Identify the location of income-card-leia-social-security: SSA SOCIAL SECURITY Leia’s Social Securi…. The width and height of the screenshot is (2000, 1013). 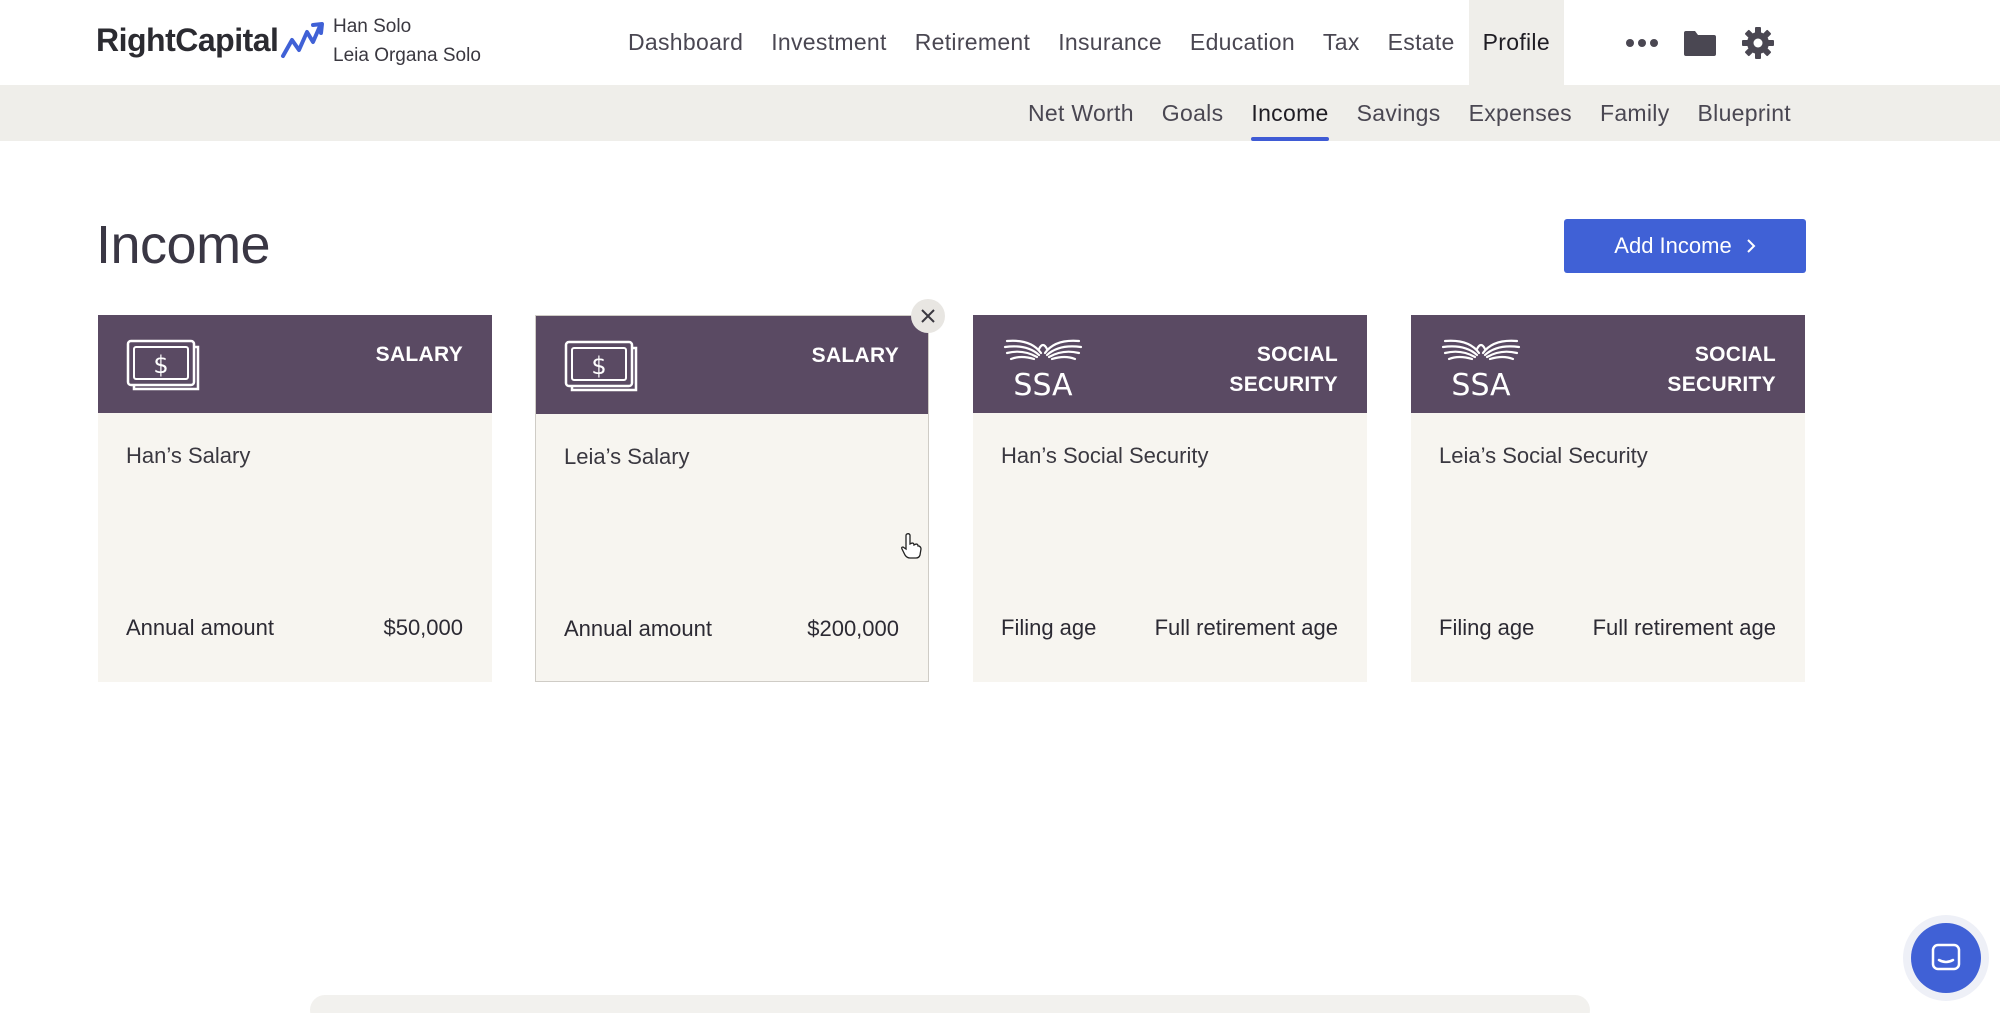
(1608, 498).